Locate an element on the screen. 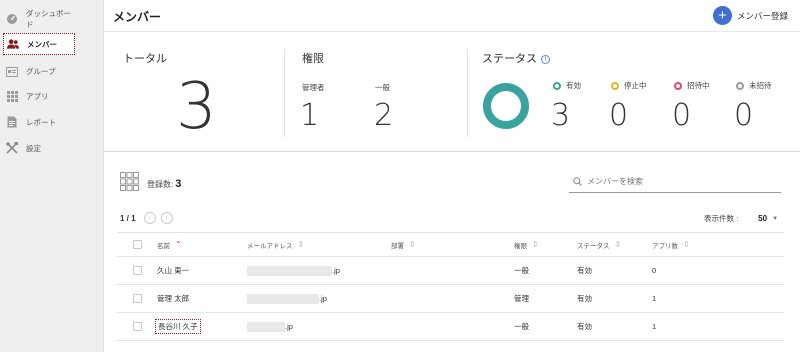 Image resolution: width=800 pixels, height=352 pixels. members-icon is located at coordinates (13, 44).